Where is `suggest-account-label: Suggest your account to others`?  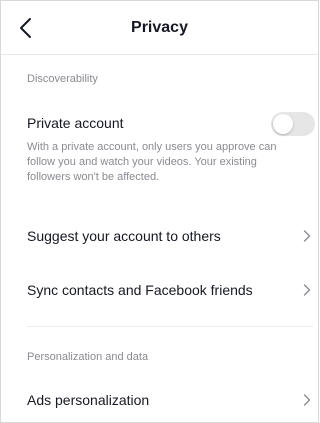 suggest-account-label: Suggest your account to others is located at coordinates (124, 236).